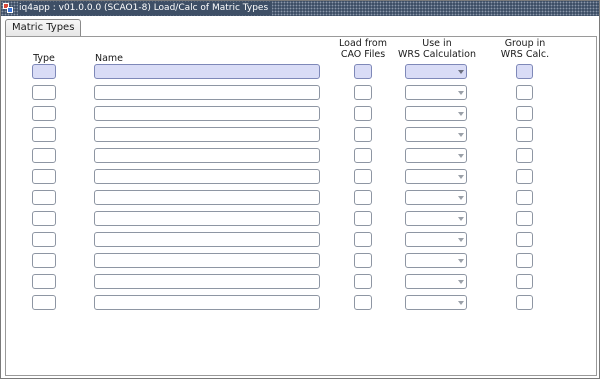 Image resolution: width=600 pixels, height=379 pixels. Describe the element at coordinates (437, 54) in the screenshot. I see `column-header-wrs-line2: WRS Calculation` at that location.